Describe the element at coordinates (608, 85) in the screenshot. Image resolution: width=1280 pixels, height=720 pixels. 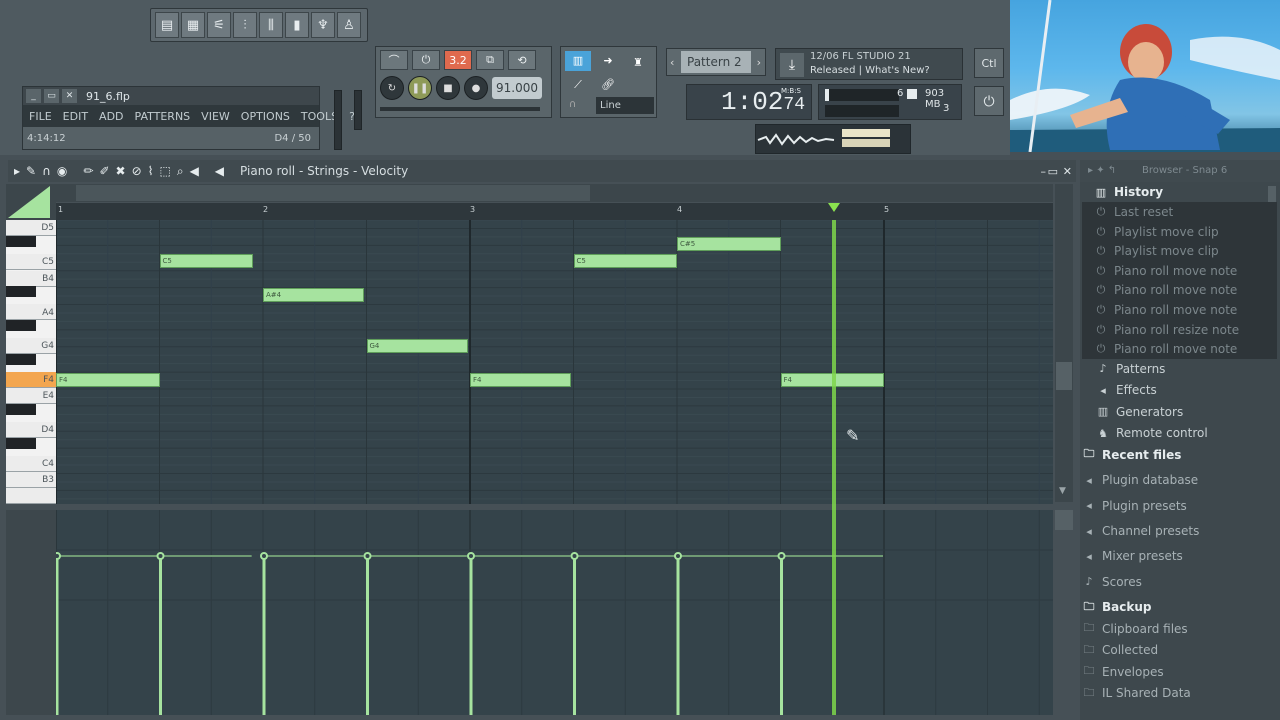
I see `link-icon: 🔗︎` at that location.